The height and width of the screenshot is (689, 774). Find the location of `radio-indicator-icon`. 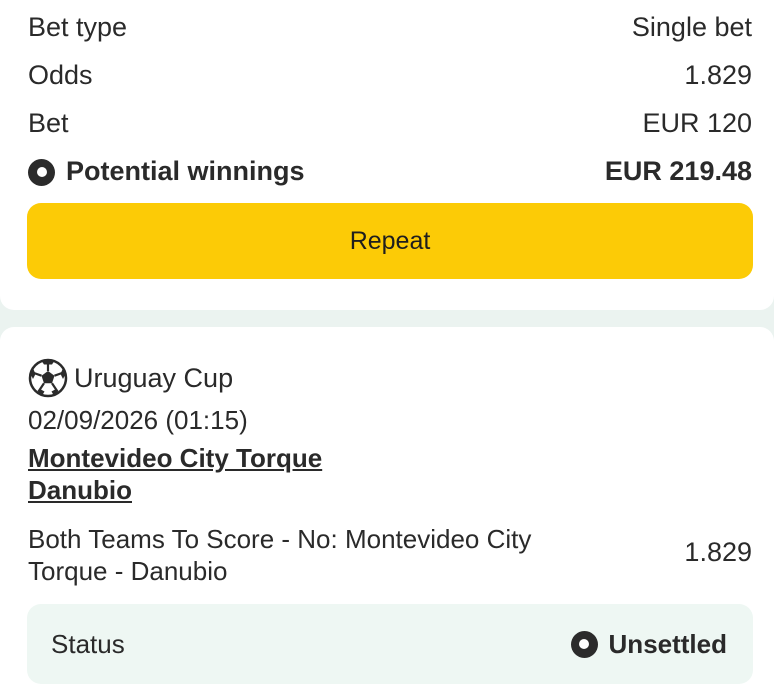

radio-indicator-icon is located at coordinates (41, 172).